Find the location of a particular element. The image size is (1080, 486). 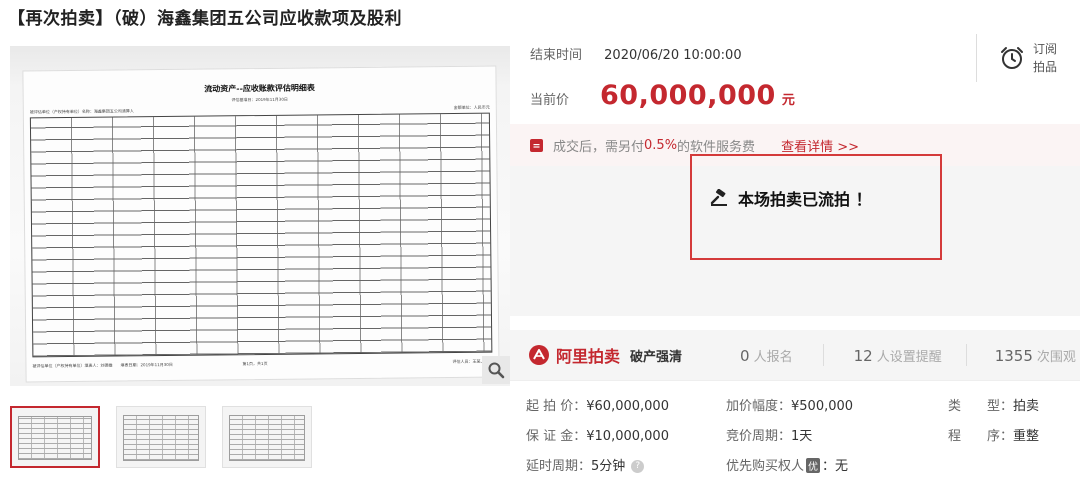

end-time-row: 结束时间 2020/06/20 10:00:00 is located at coordinates (636, 53).